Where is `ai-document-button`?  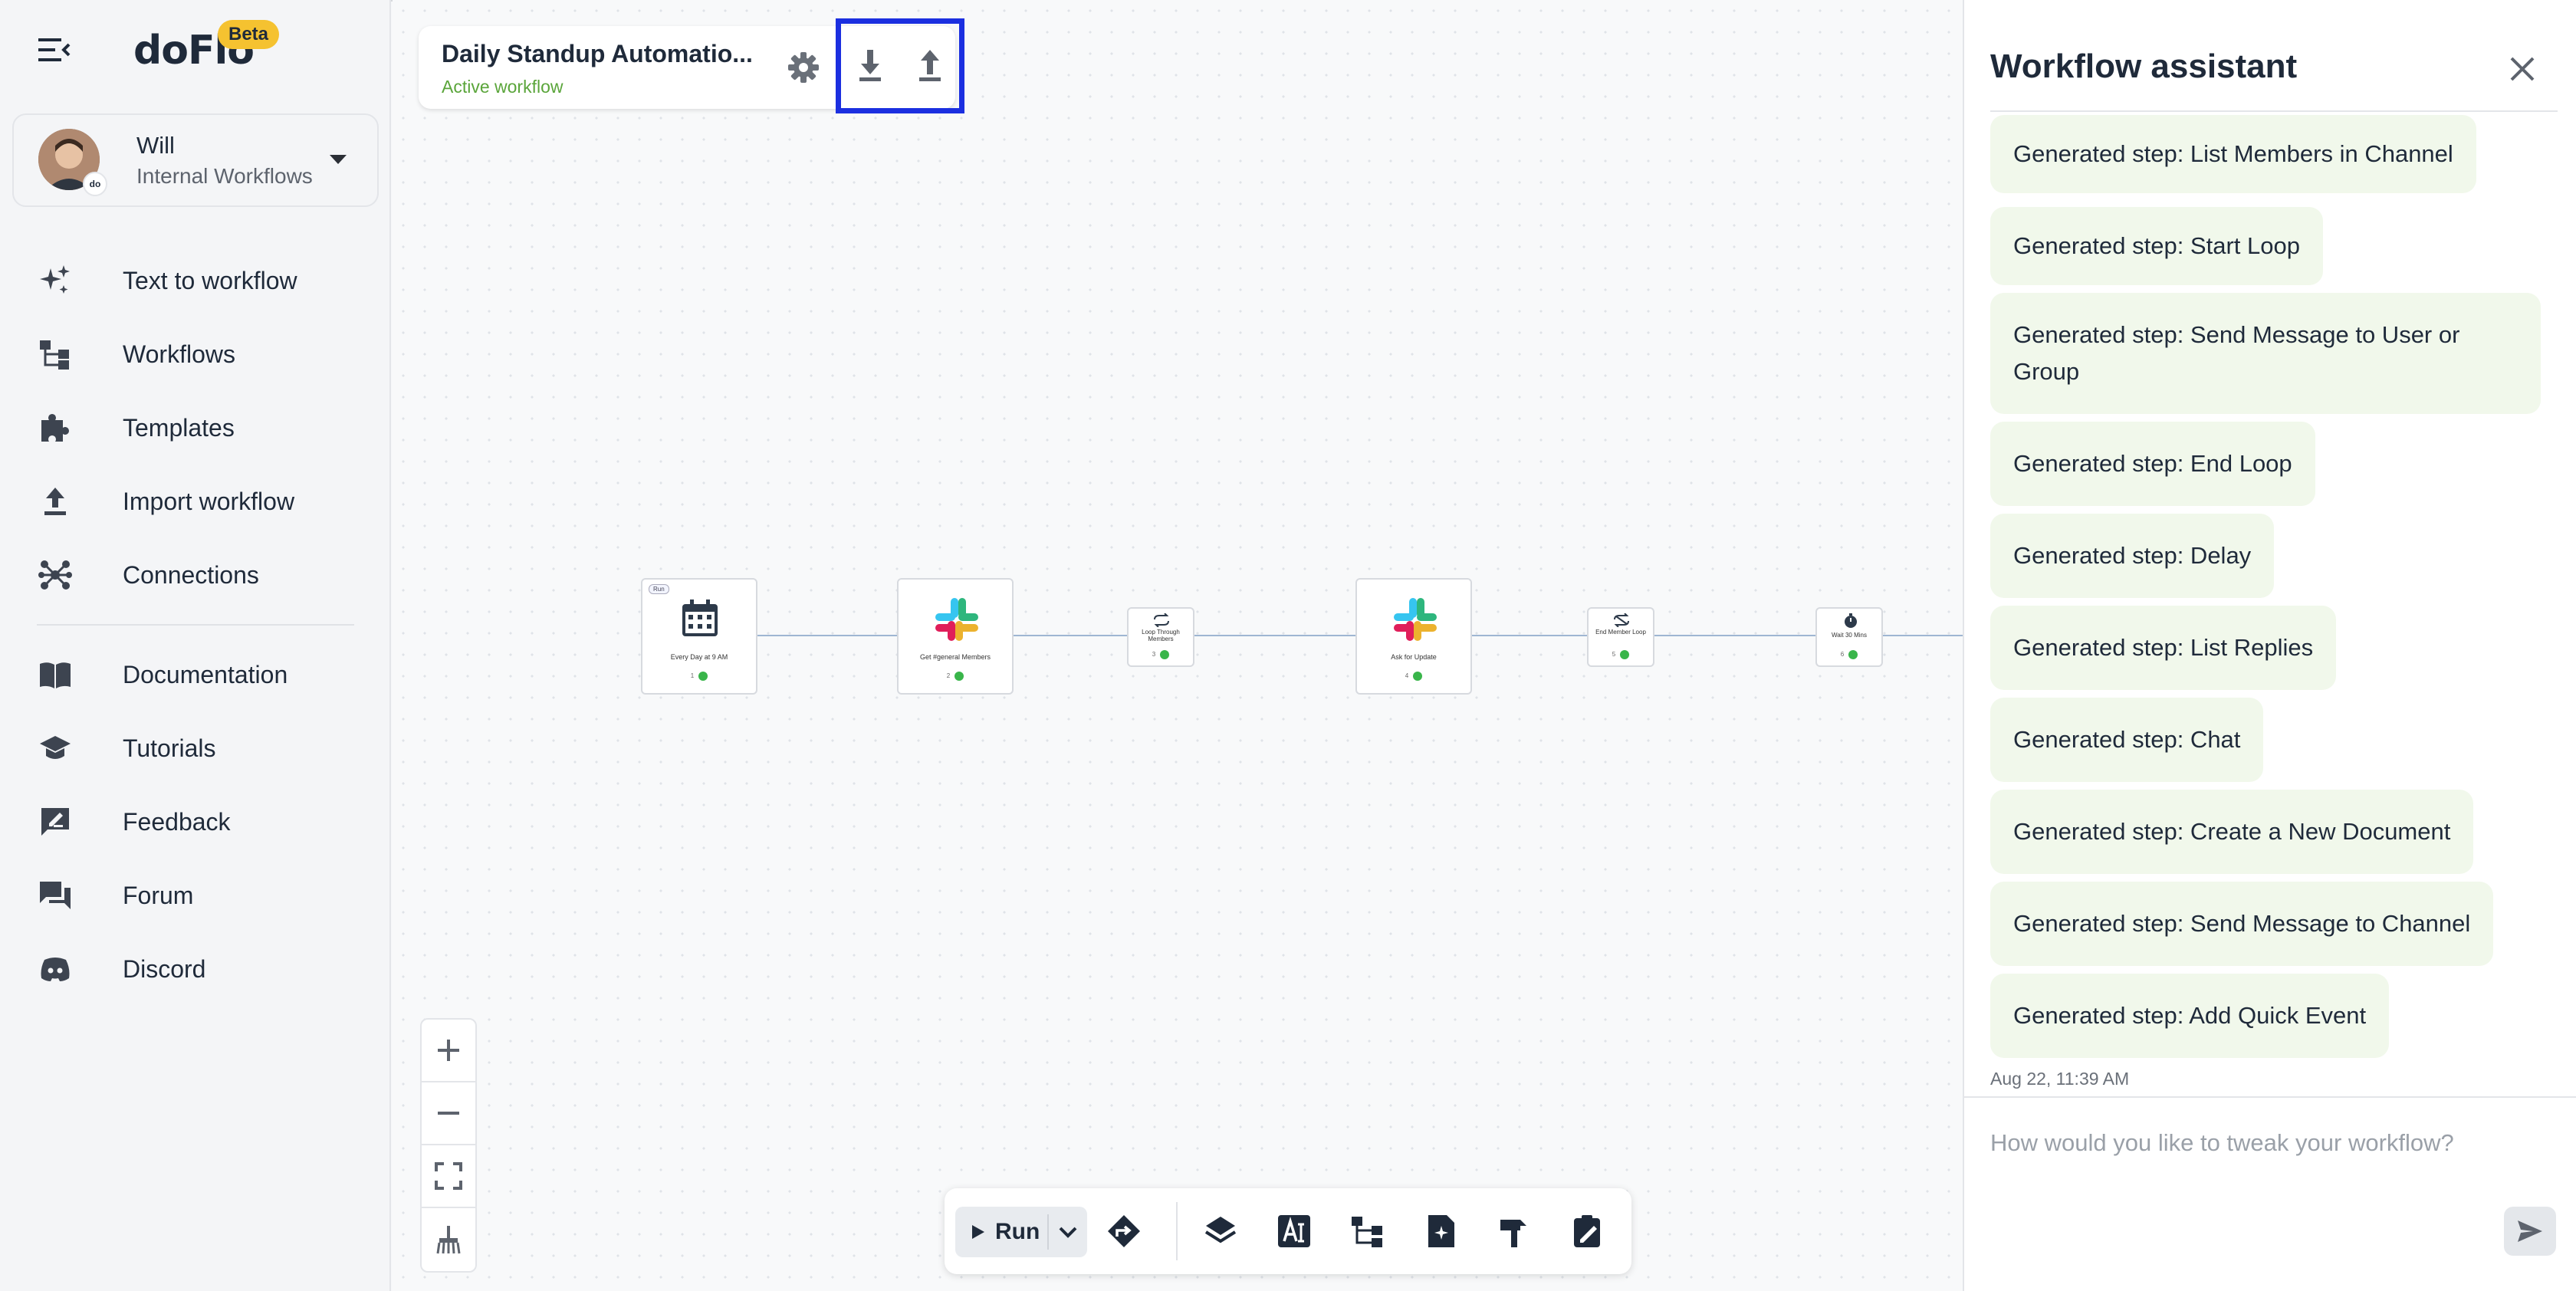
ai-document-button is located at coordinates (1441, 1231).